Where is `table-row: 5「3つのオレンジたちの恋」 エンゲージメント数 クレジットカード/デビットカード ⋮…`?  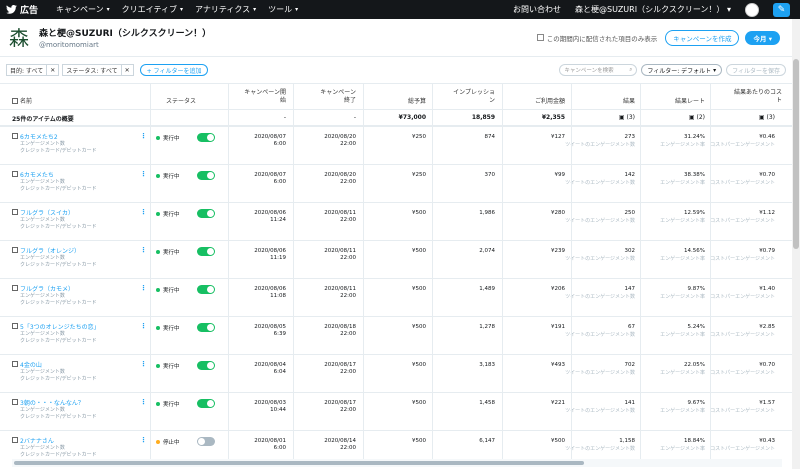
table-row: 5「3つのオレンジたちの恋」 エンゲージメント数 クレジットカード/デビットカード ⋮… is located at coordinates (396, 336).